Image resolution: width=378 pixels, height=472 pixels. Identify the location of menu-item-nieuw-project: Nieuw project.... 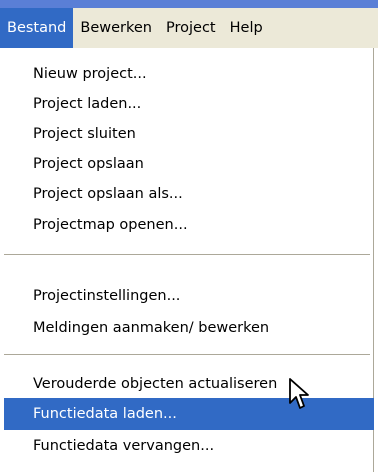
(189, 74).